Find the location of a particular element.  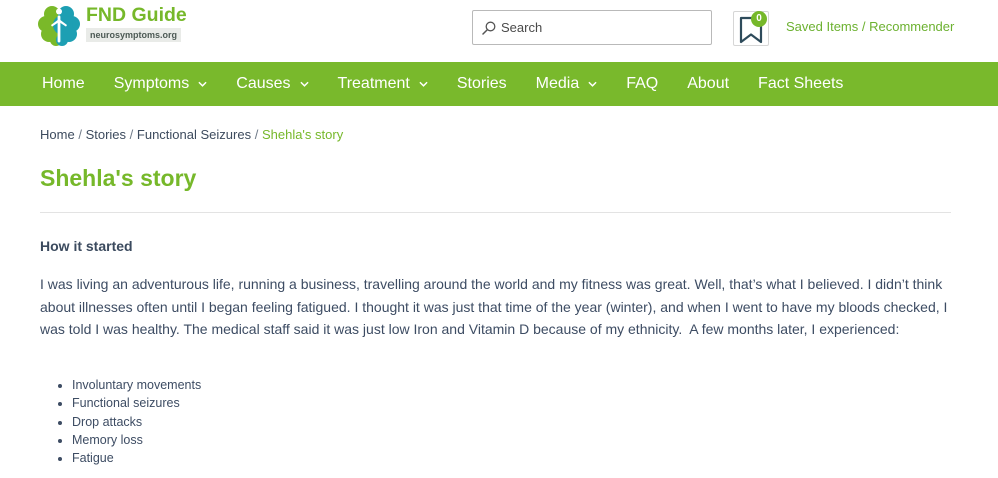

search-input is located at coordinates (603, 27).